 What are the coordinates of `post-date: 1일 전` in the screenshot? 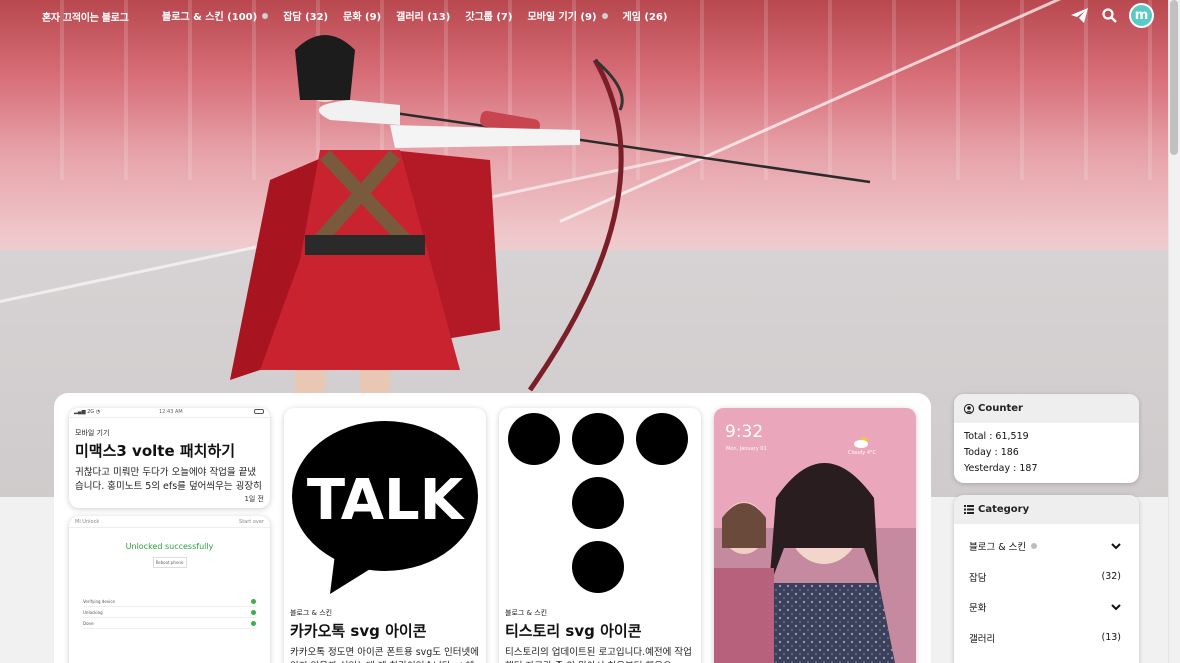 It's located at (254, 499).